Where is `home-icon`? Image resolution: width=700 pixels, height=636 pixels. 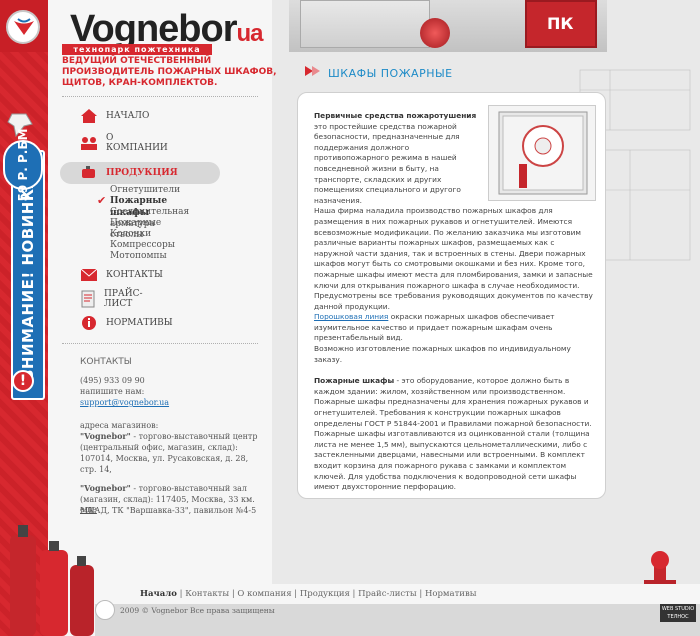
home-icon is located at coordinates (89, 116).